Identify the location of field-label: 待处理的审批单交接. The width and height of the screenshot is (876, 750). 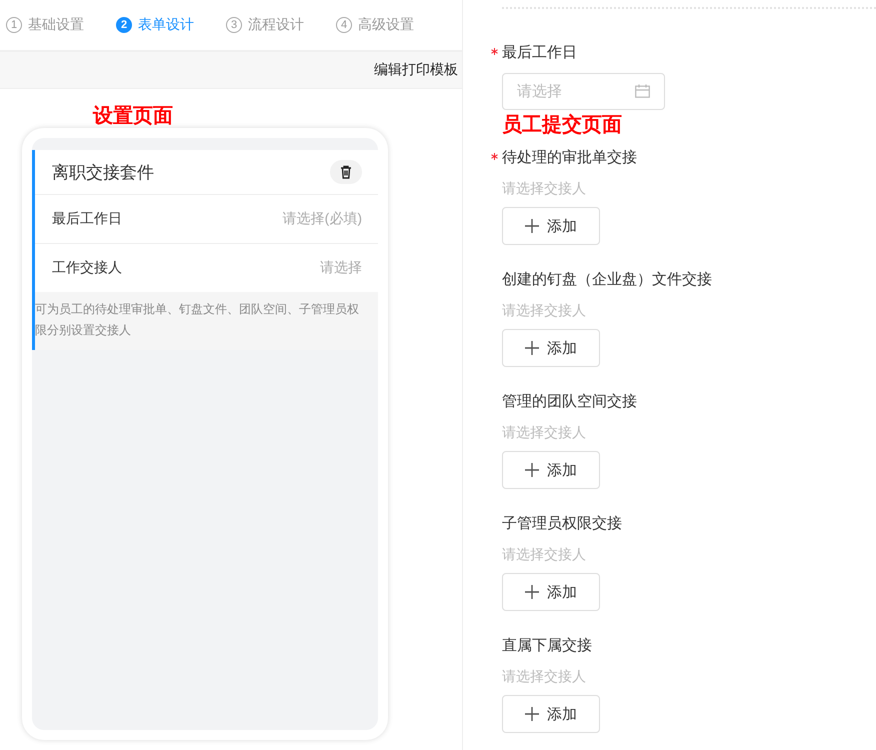
(569, 158).